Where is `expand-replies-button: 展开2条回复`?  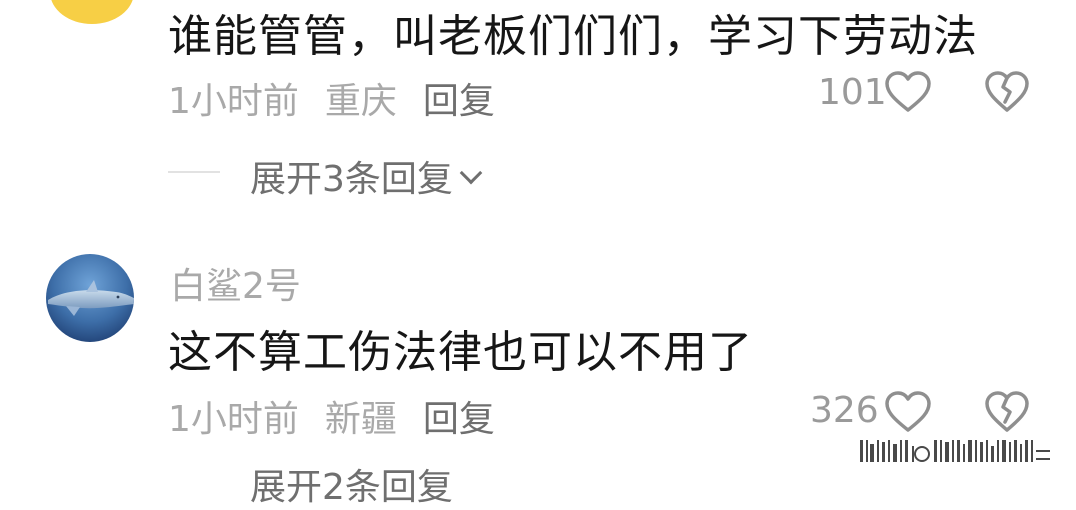 expand-replies-button: 展开2条回复 is located at coordinates (351, 484).